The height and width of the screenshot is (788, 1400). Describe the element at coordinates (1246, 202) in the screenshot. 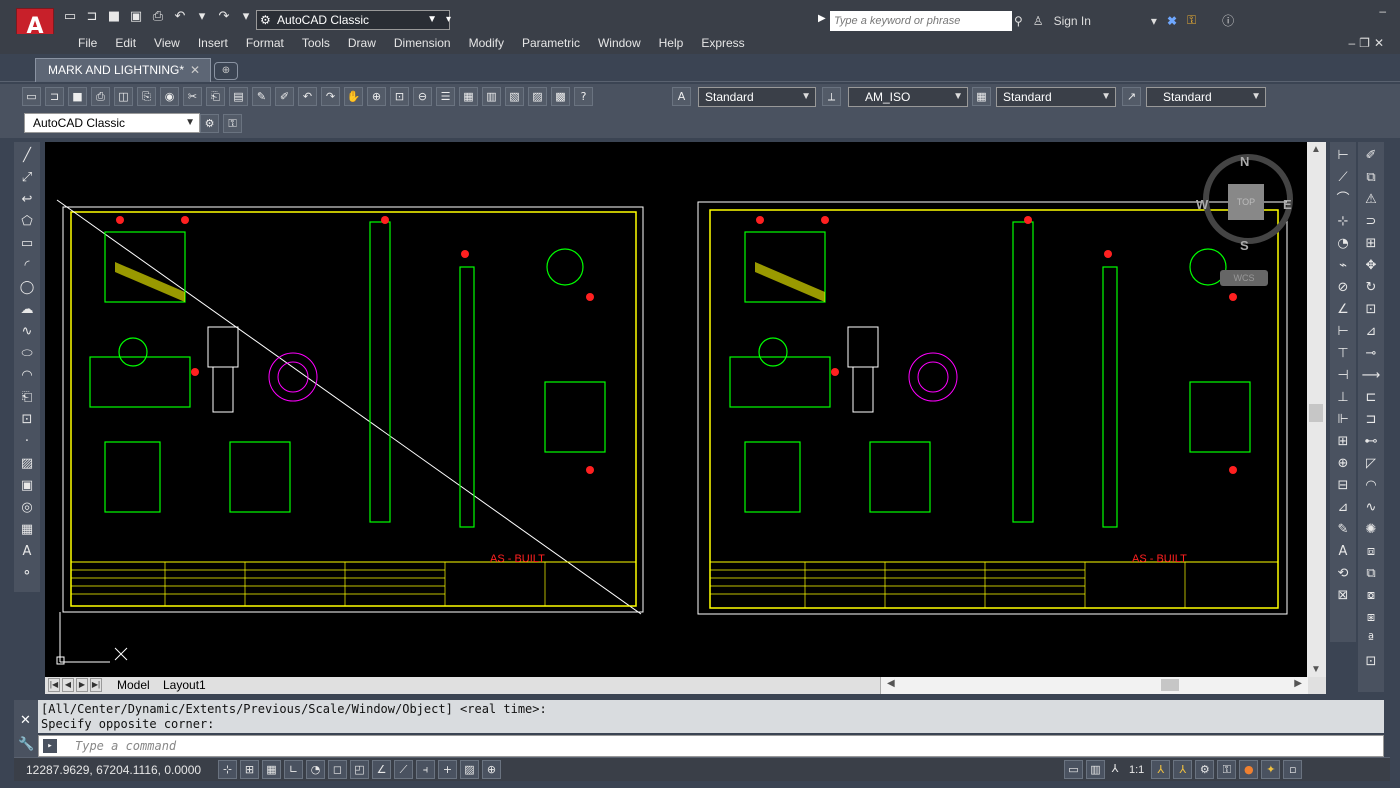

I see `viewcube-top-face: TOP` at that location.